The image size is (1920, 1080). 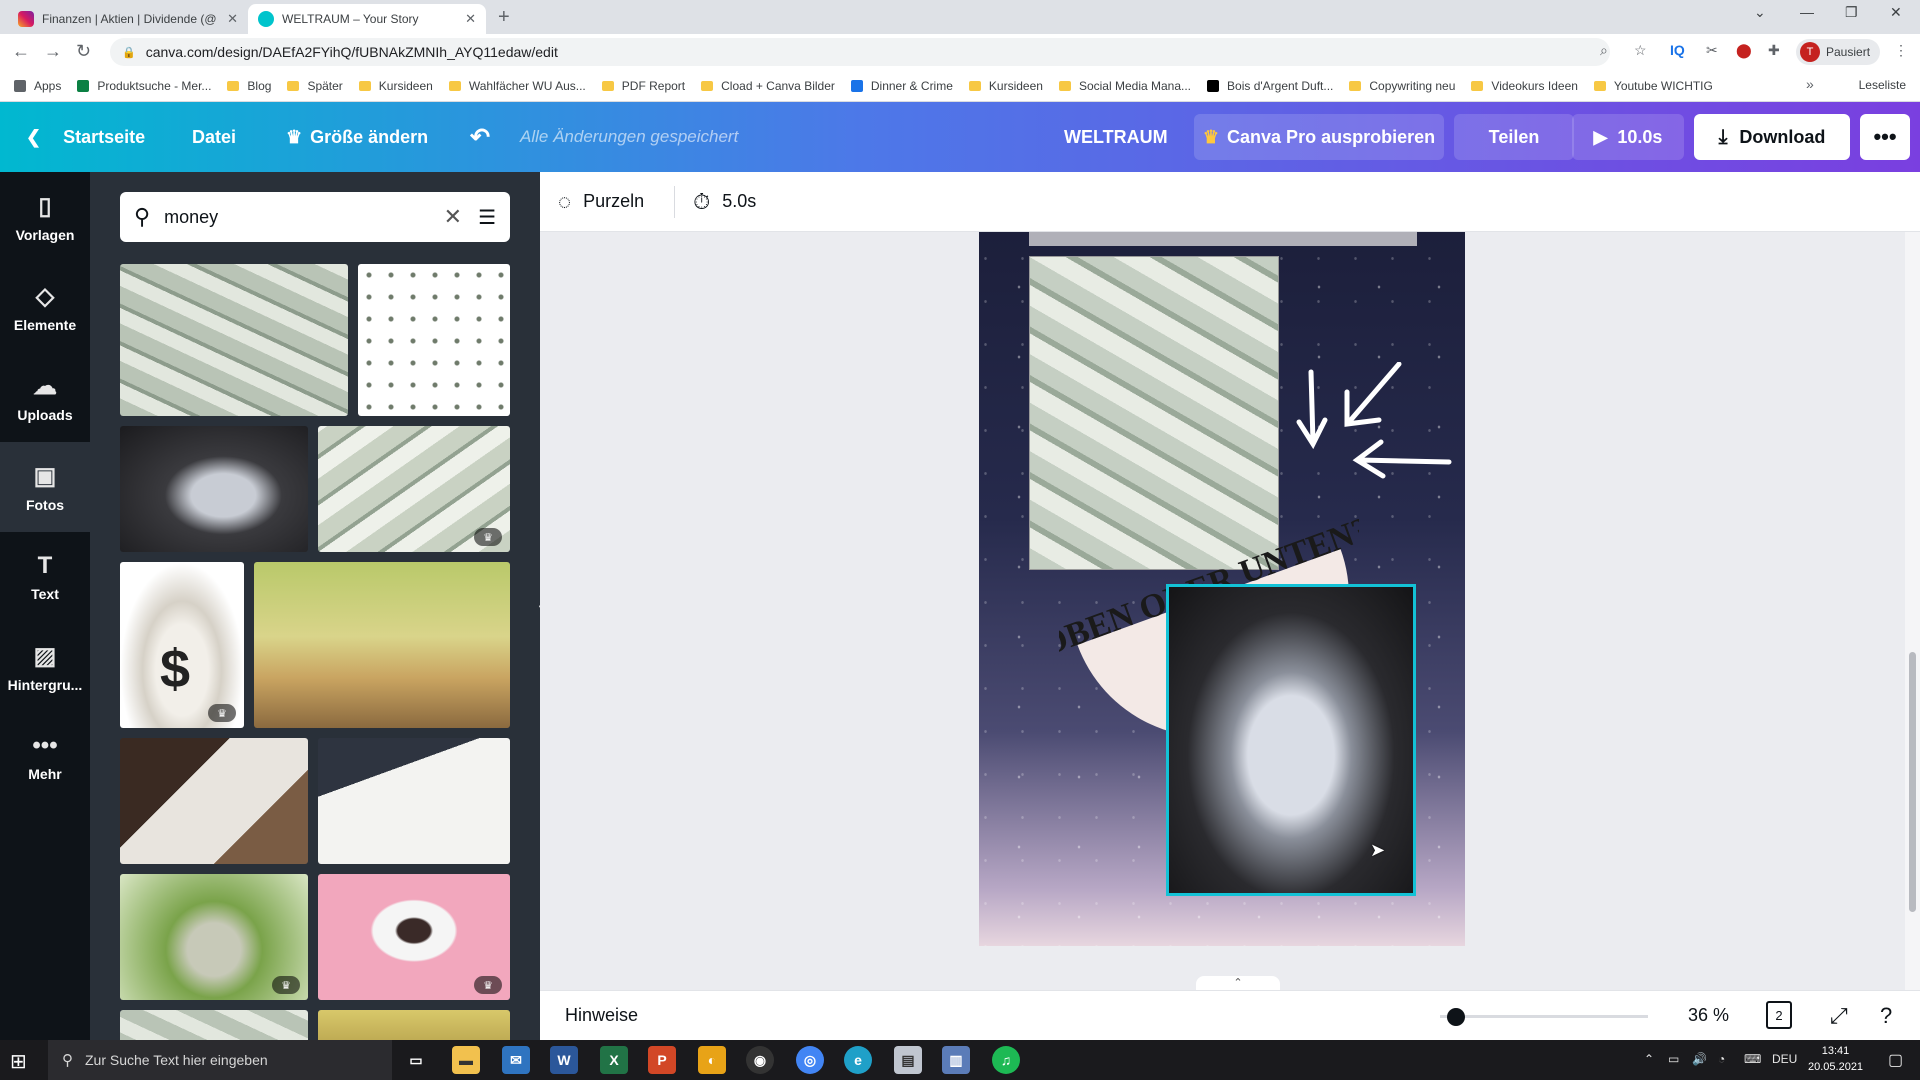 I want to click on zoom-value: 36 %, so click(x=1708, y=1015).